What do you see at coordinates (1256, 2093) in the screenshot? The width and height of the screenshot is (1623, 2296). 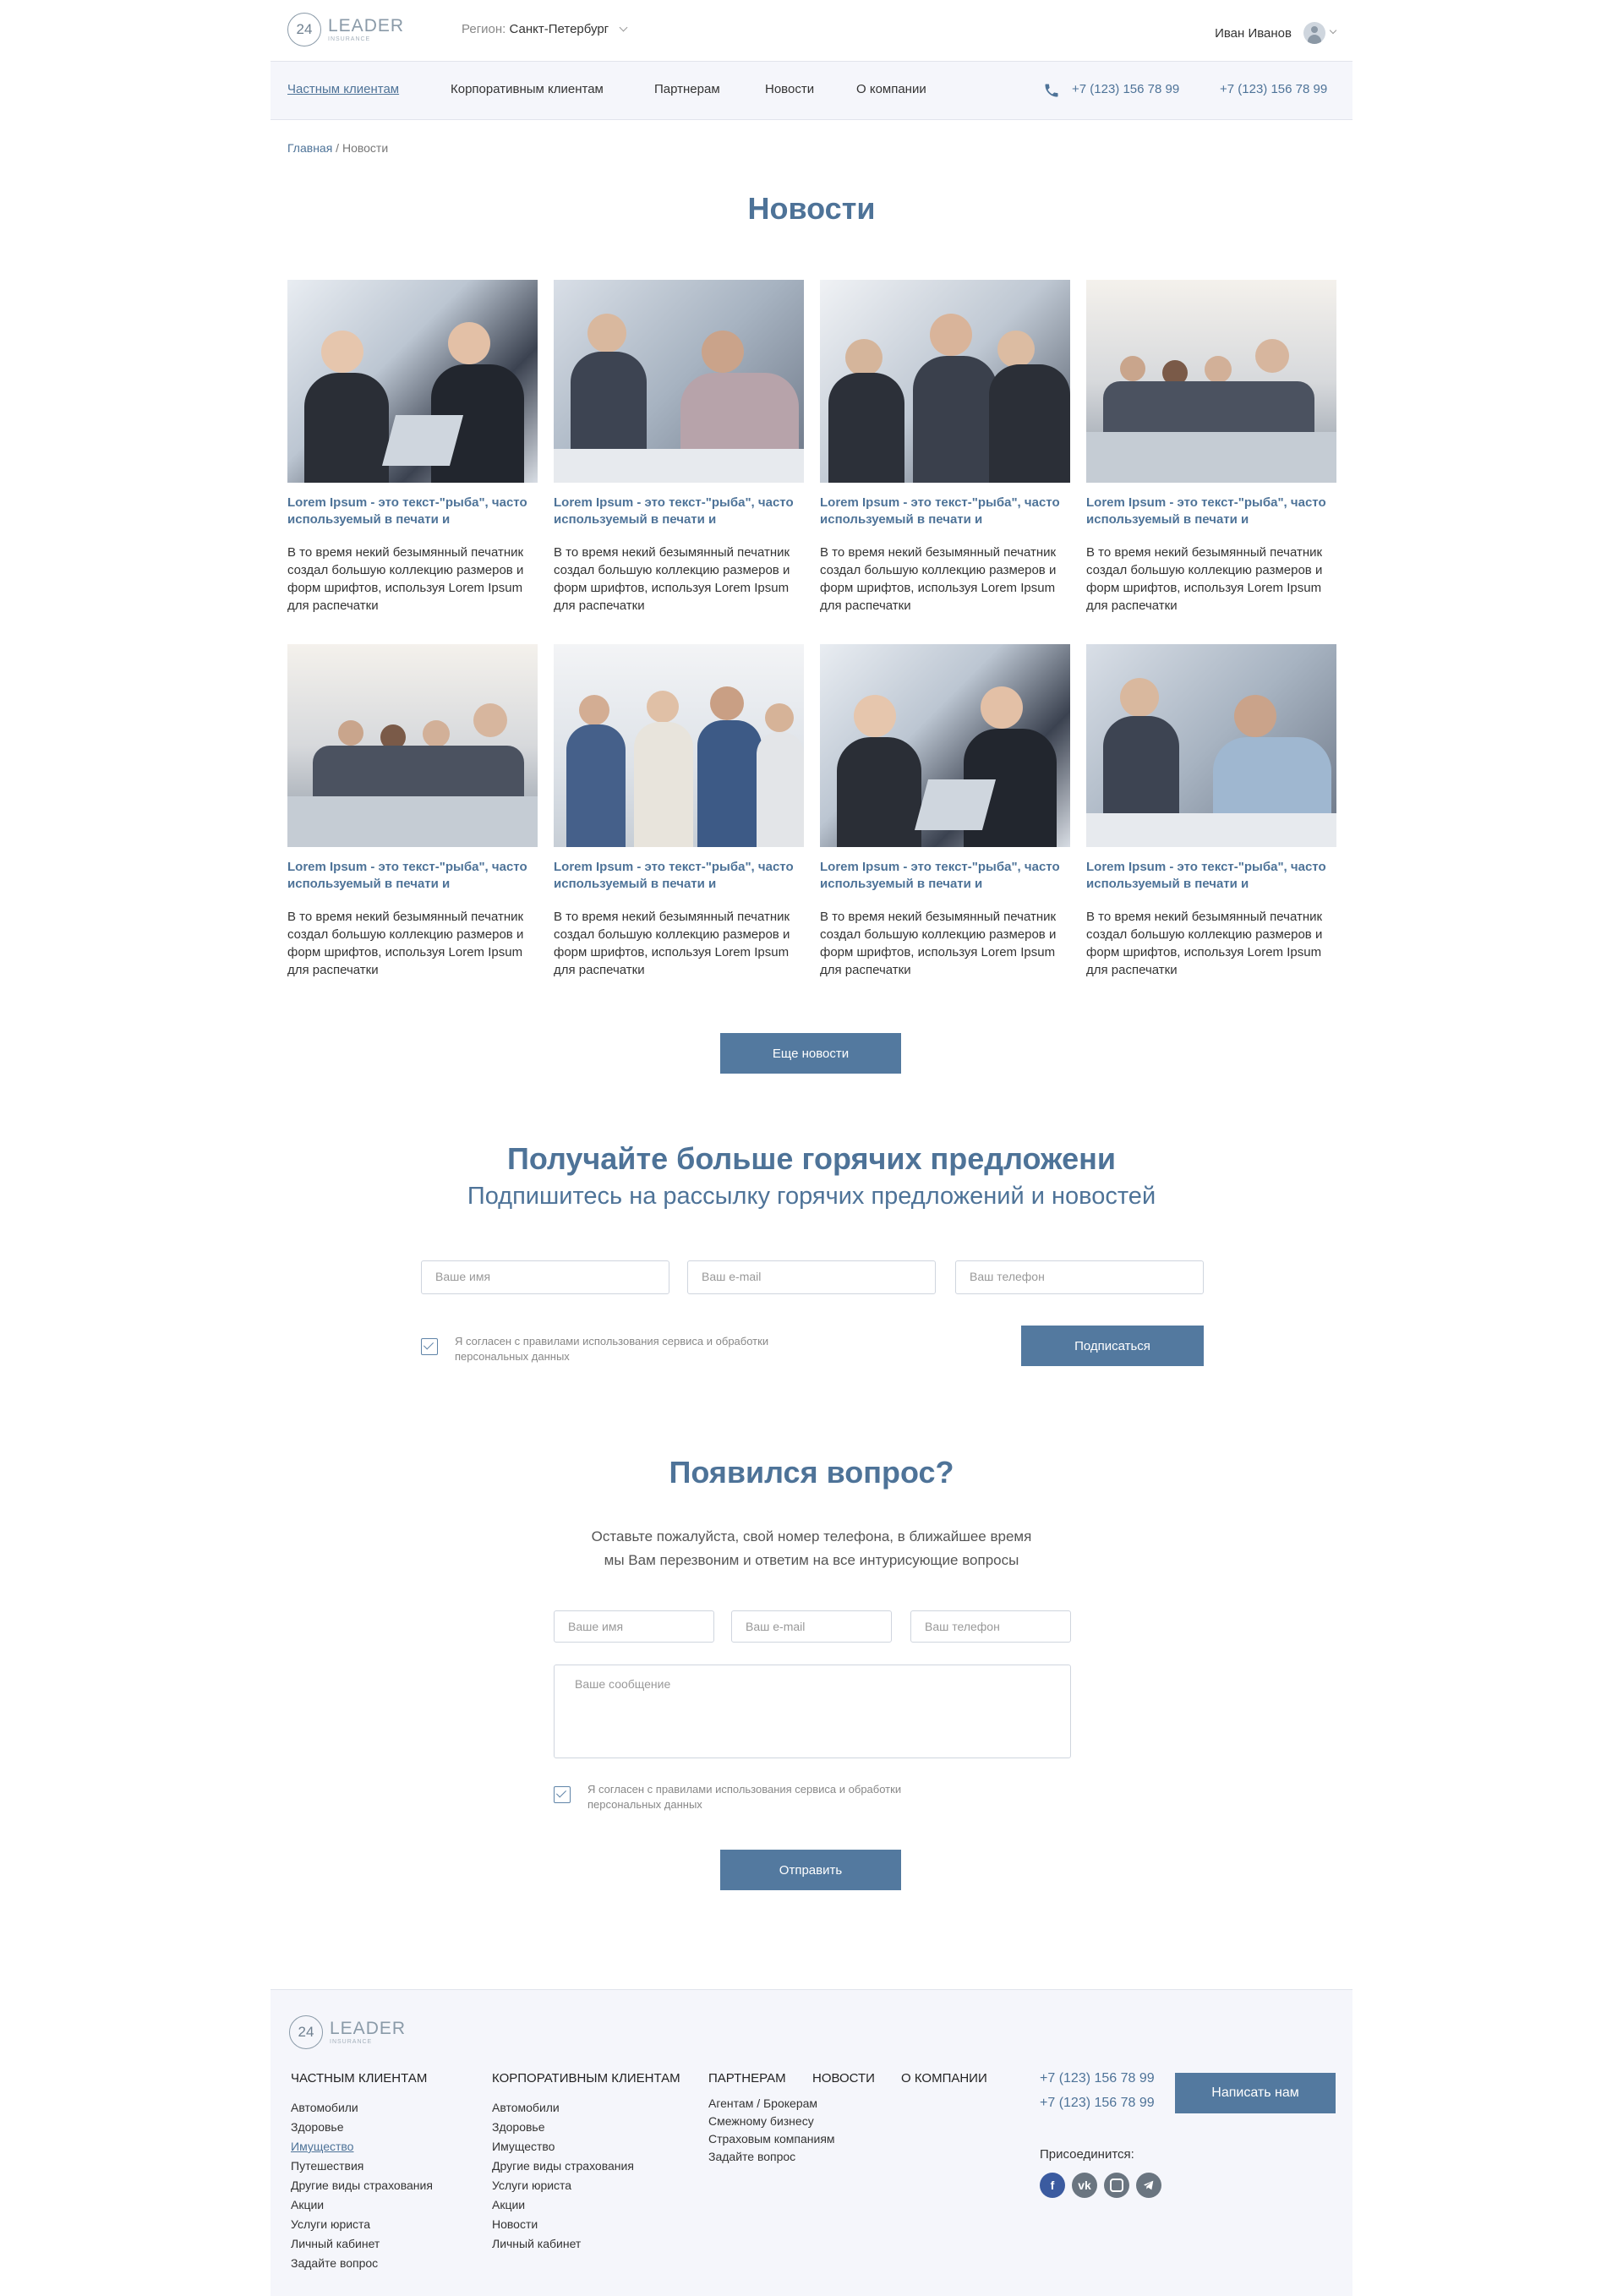 I see `write-us-button: Написать нам` at bounding box center [1256, 2093].